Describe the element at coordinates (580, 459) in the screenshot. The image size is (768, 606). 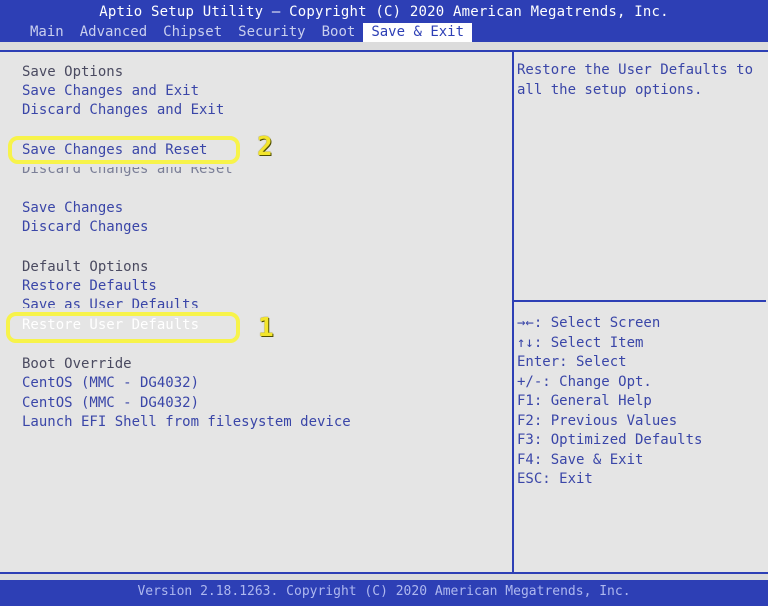
I see `key-save-exit: F4: Save & Exit` at that location.